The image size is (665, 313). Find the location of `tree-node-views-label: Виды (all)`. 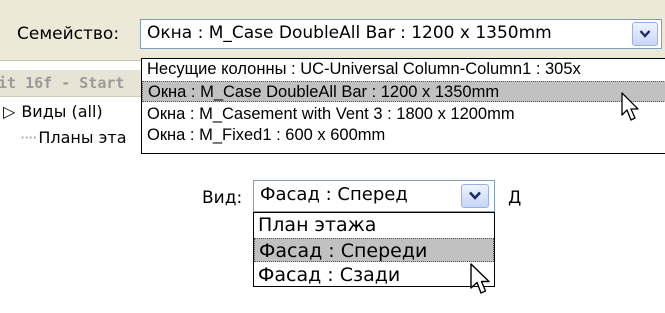

tree-node-views-label: Виды (all) is located at coordinates (62, 111).